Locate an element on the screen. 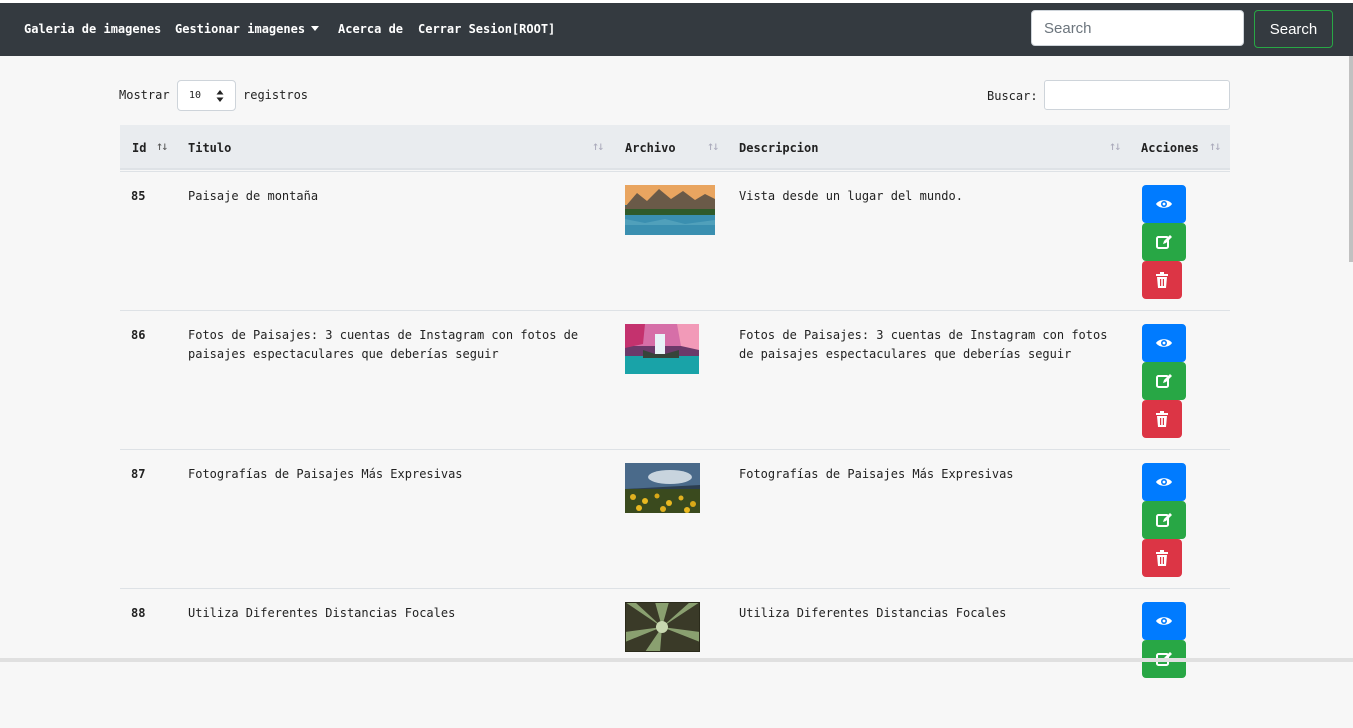  waterfall-thumbnail is located at coordinates (662, 349).